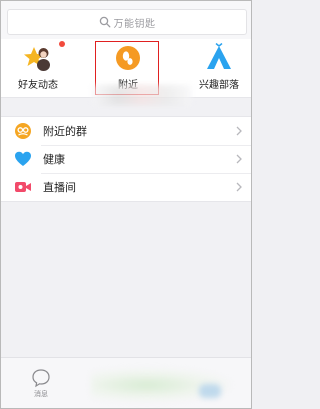 The height and width of the screenshot is (409, 320). Describe the element at coordinates (219, 57) in the screenshot. I see `tribe-icon` at that location.